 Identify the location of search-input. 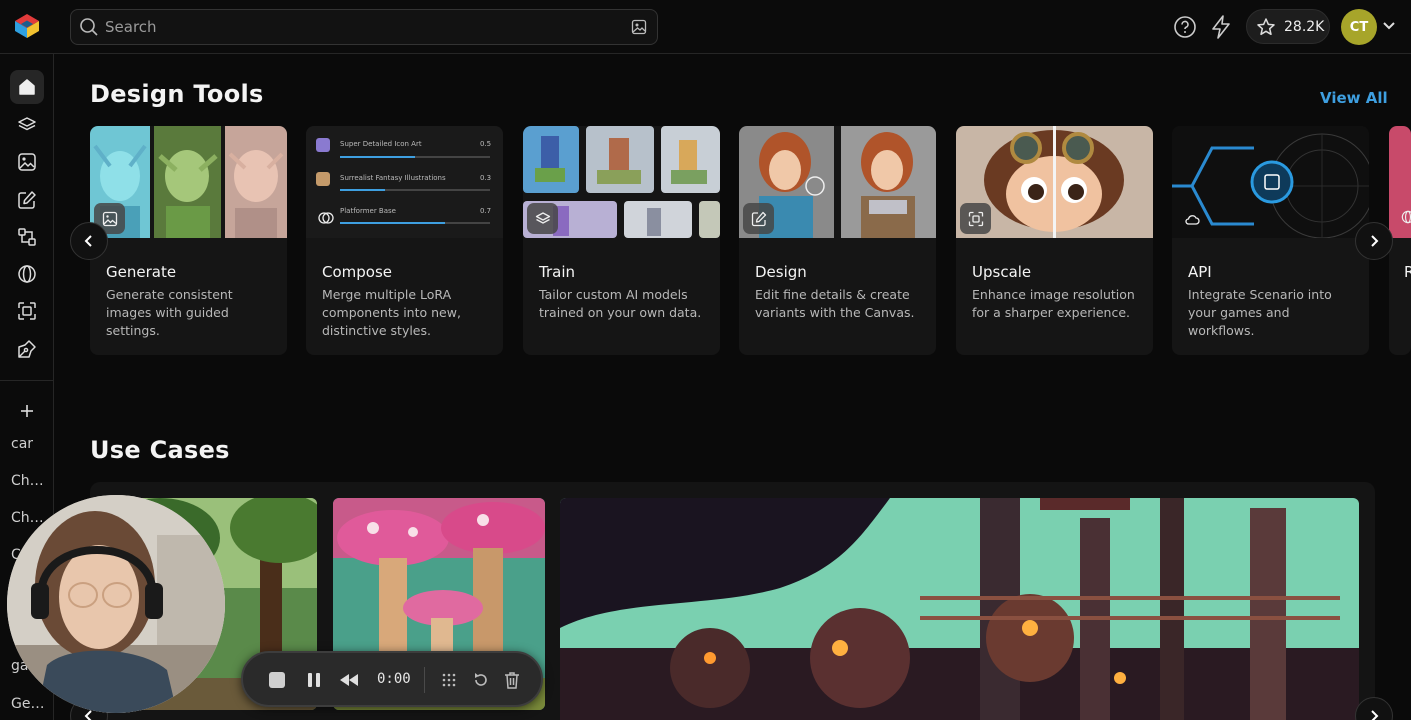
(368, 27).